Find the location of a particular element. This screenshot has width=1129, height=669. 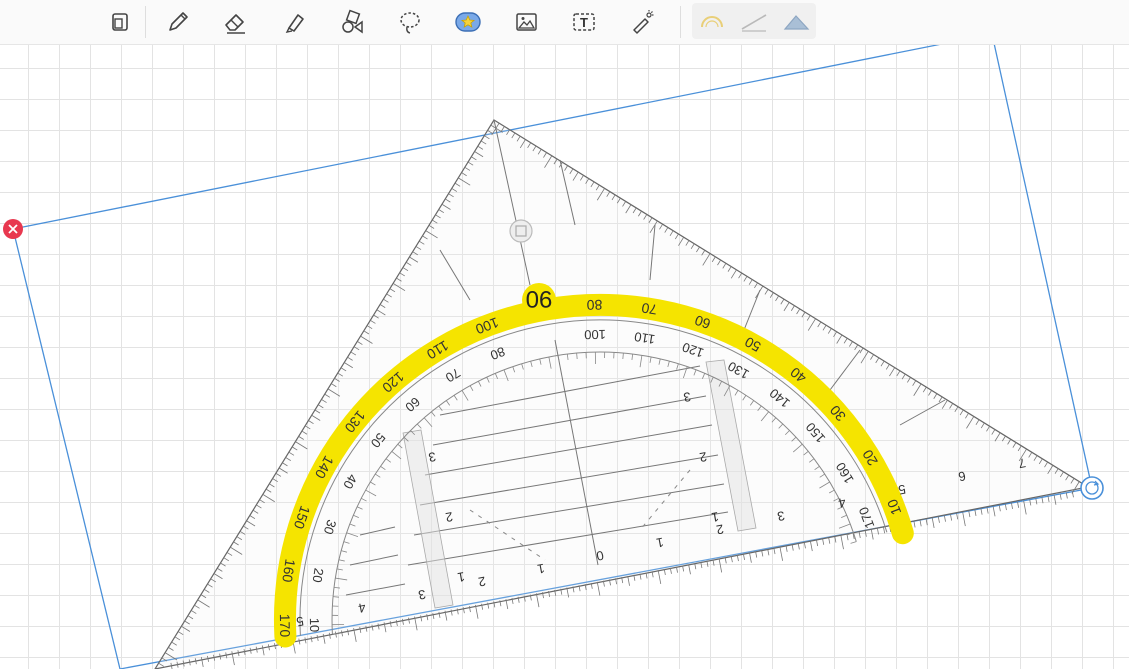

set-square-icon is located at coordinates (796, 22).